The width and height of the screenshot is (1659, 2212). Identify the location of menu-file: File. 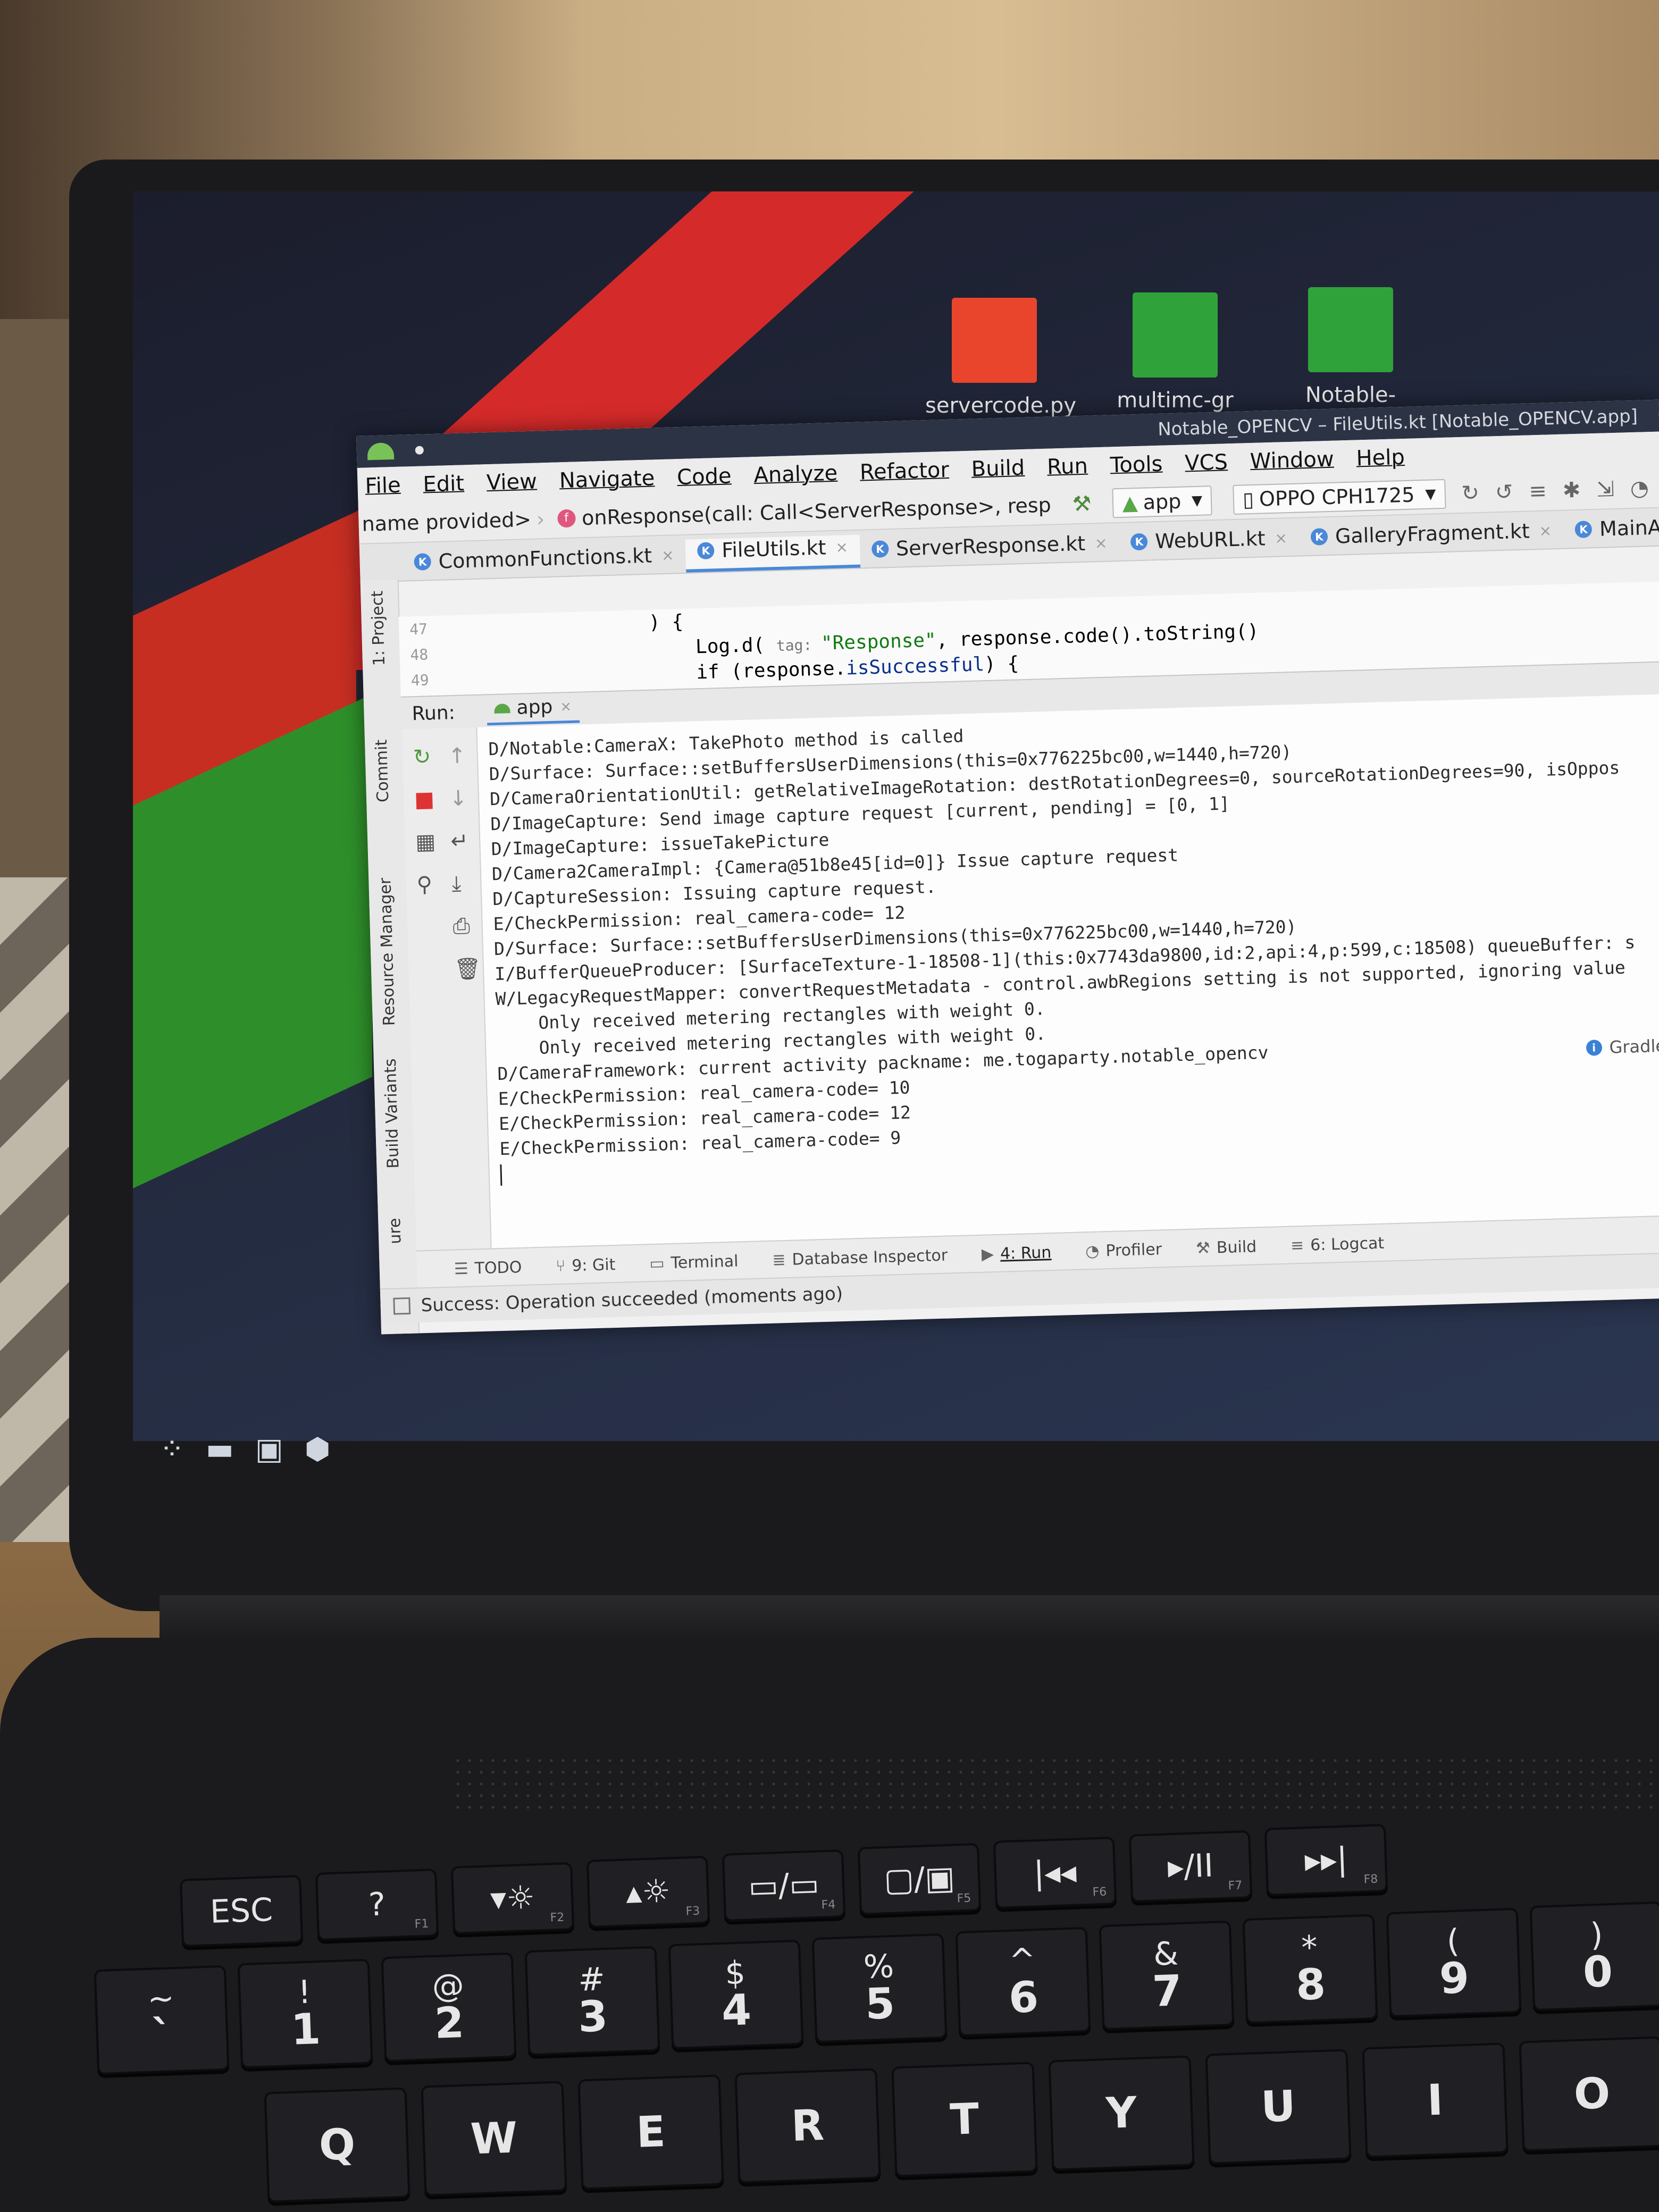
(383, 486).